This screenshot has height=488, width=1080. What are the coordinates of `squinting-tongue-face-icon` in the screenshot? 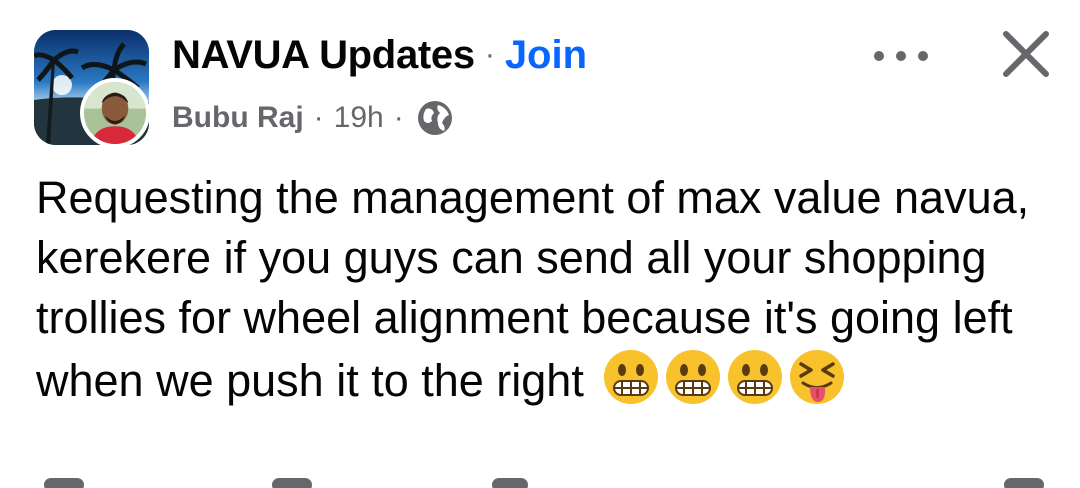 It's located at (817, 377).